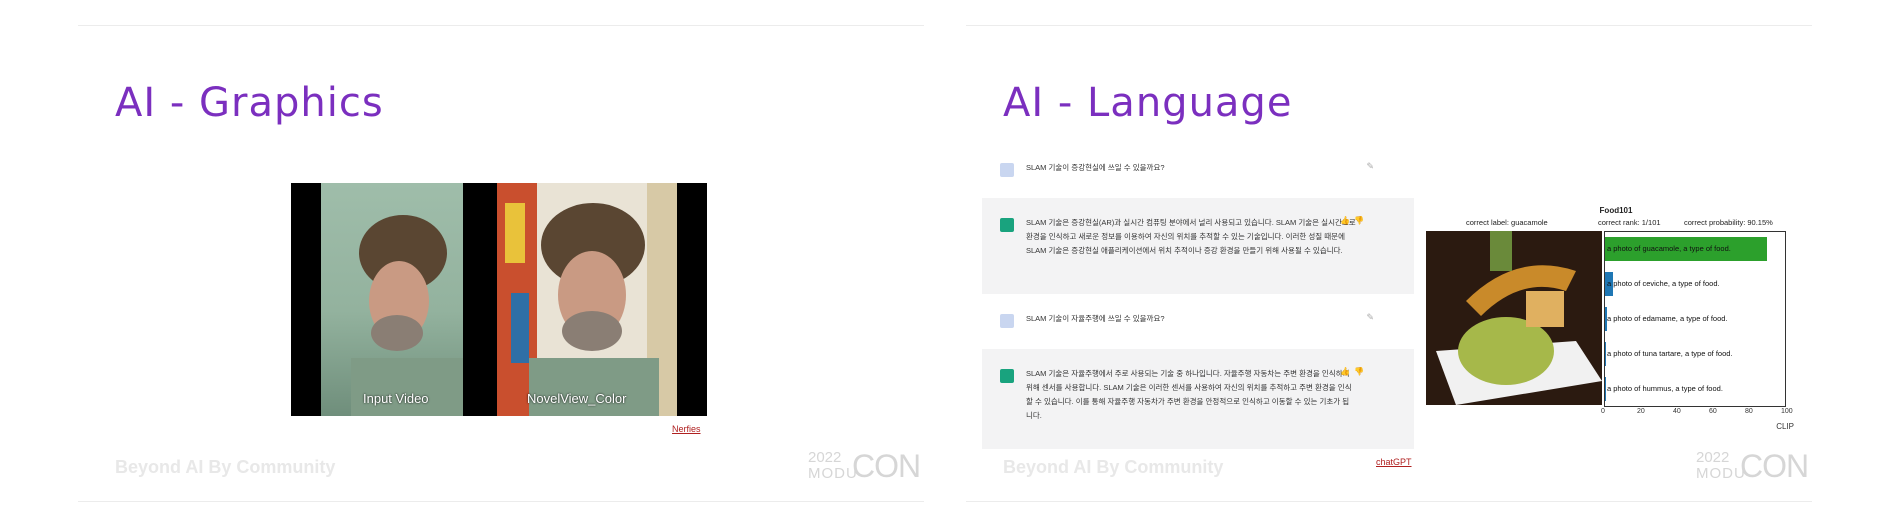  What do you see at coordinates (1394, 462) in the screenshot?
I see `source-credit-link: chatGPT` at bounding box center [1394, 462].